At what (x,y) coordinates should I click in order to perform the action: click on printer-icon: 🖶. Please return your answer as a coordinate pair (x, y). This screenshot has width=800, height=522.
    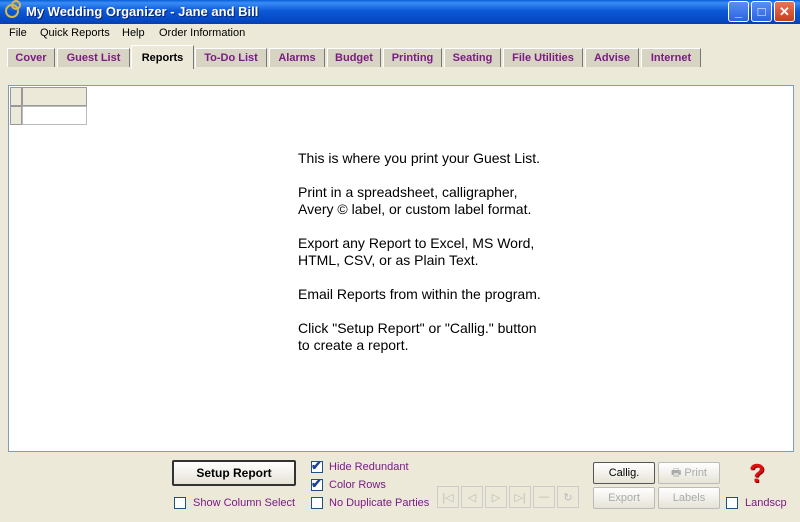
    Looking at the image, I should click on (676, 472).